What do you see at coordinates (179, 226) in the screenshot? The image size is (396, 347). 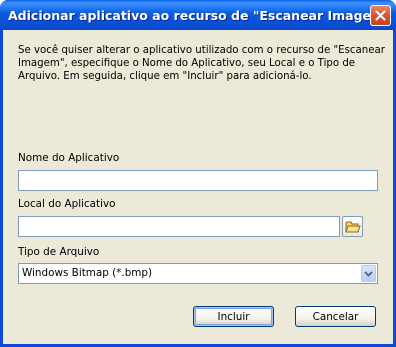 I see `app-location-input` at bounding box center [179, 226].